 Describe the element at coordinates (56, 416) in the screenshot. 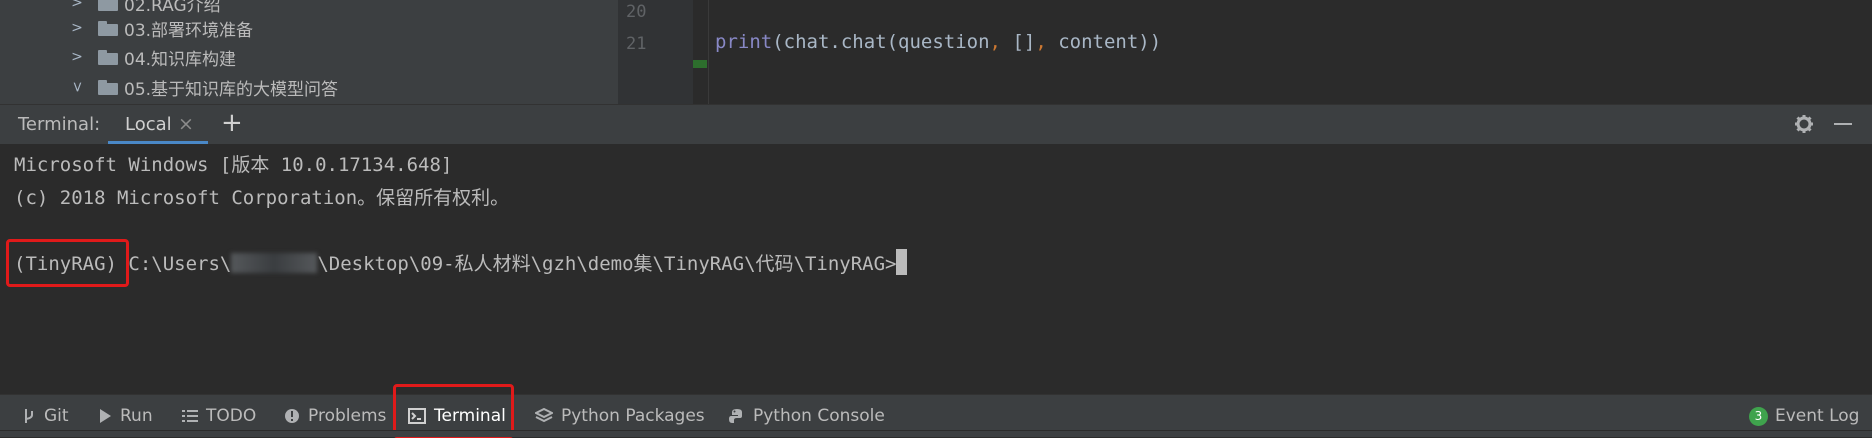

I see `tool-label: Git` at that location.